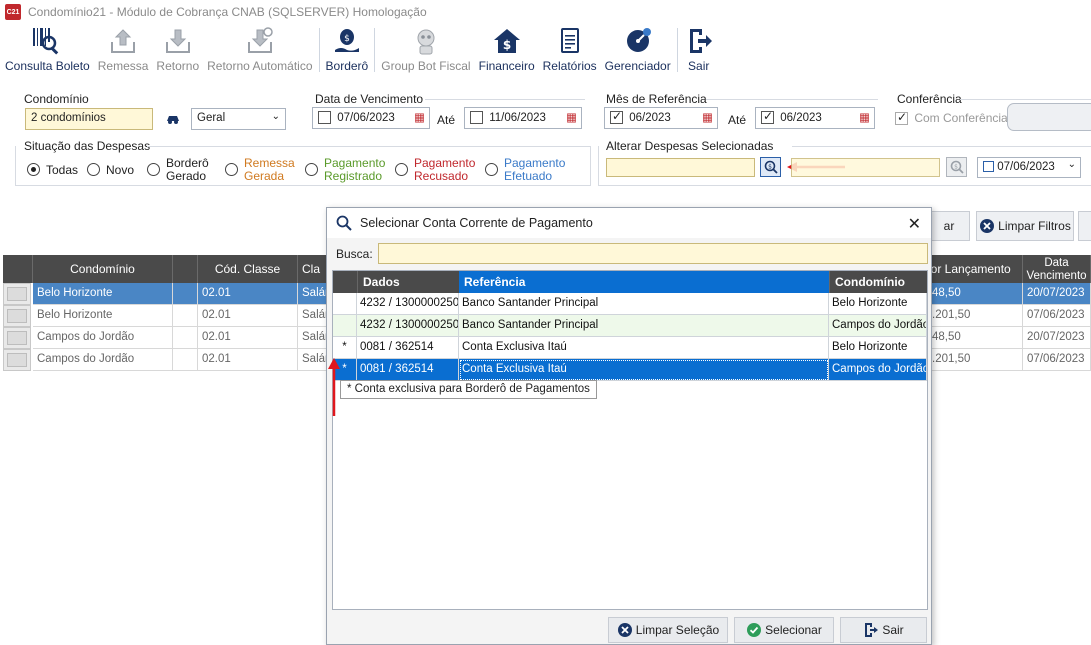 The height and width of the screenshot is (645, 1091). Describe the element at coordinates (347, 51) in the screenshot. I see `bordero-button: $ Borderô` at that location.